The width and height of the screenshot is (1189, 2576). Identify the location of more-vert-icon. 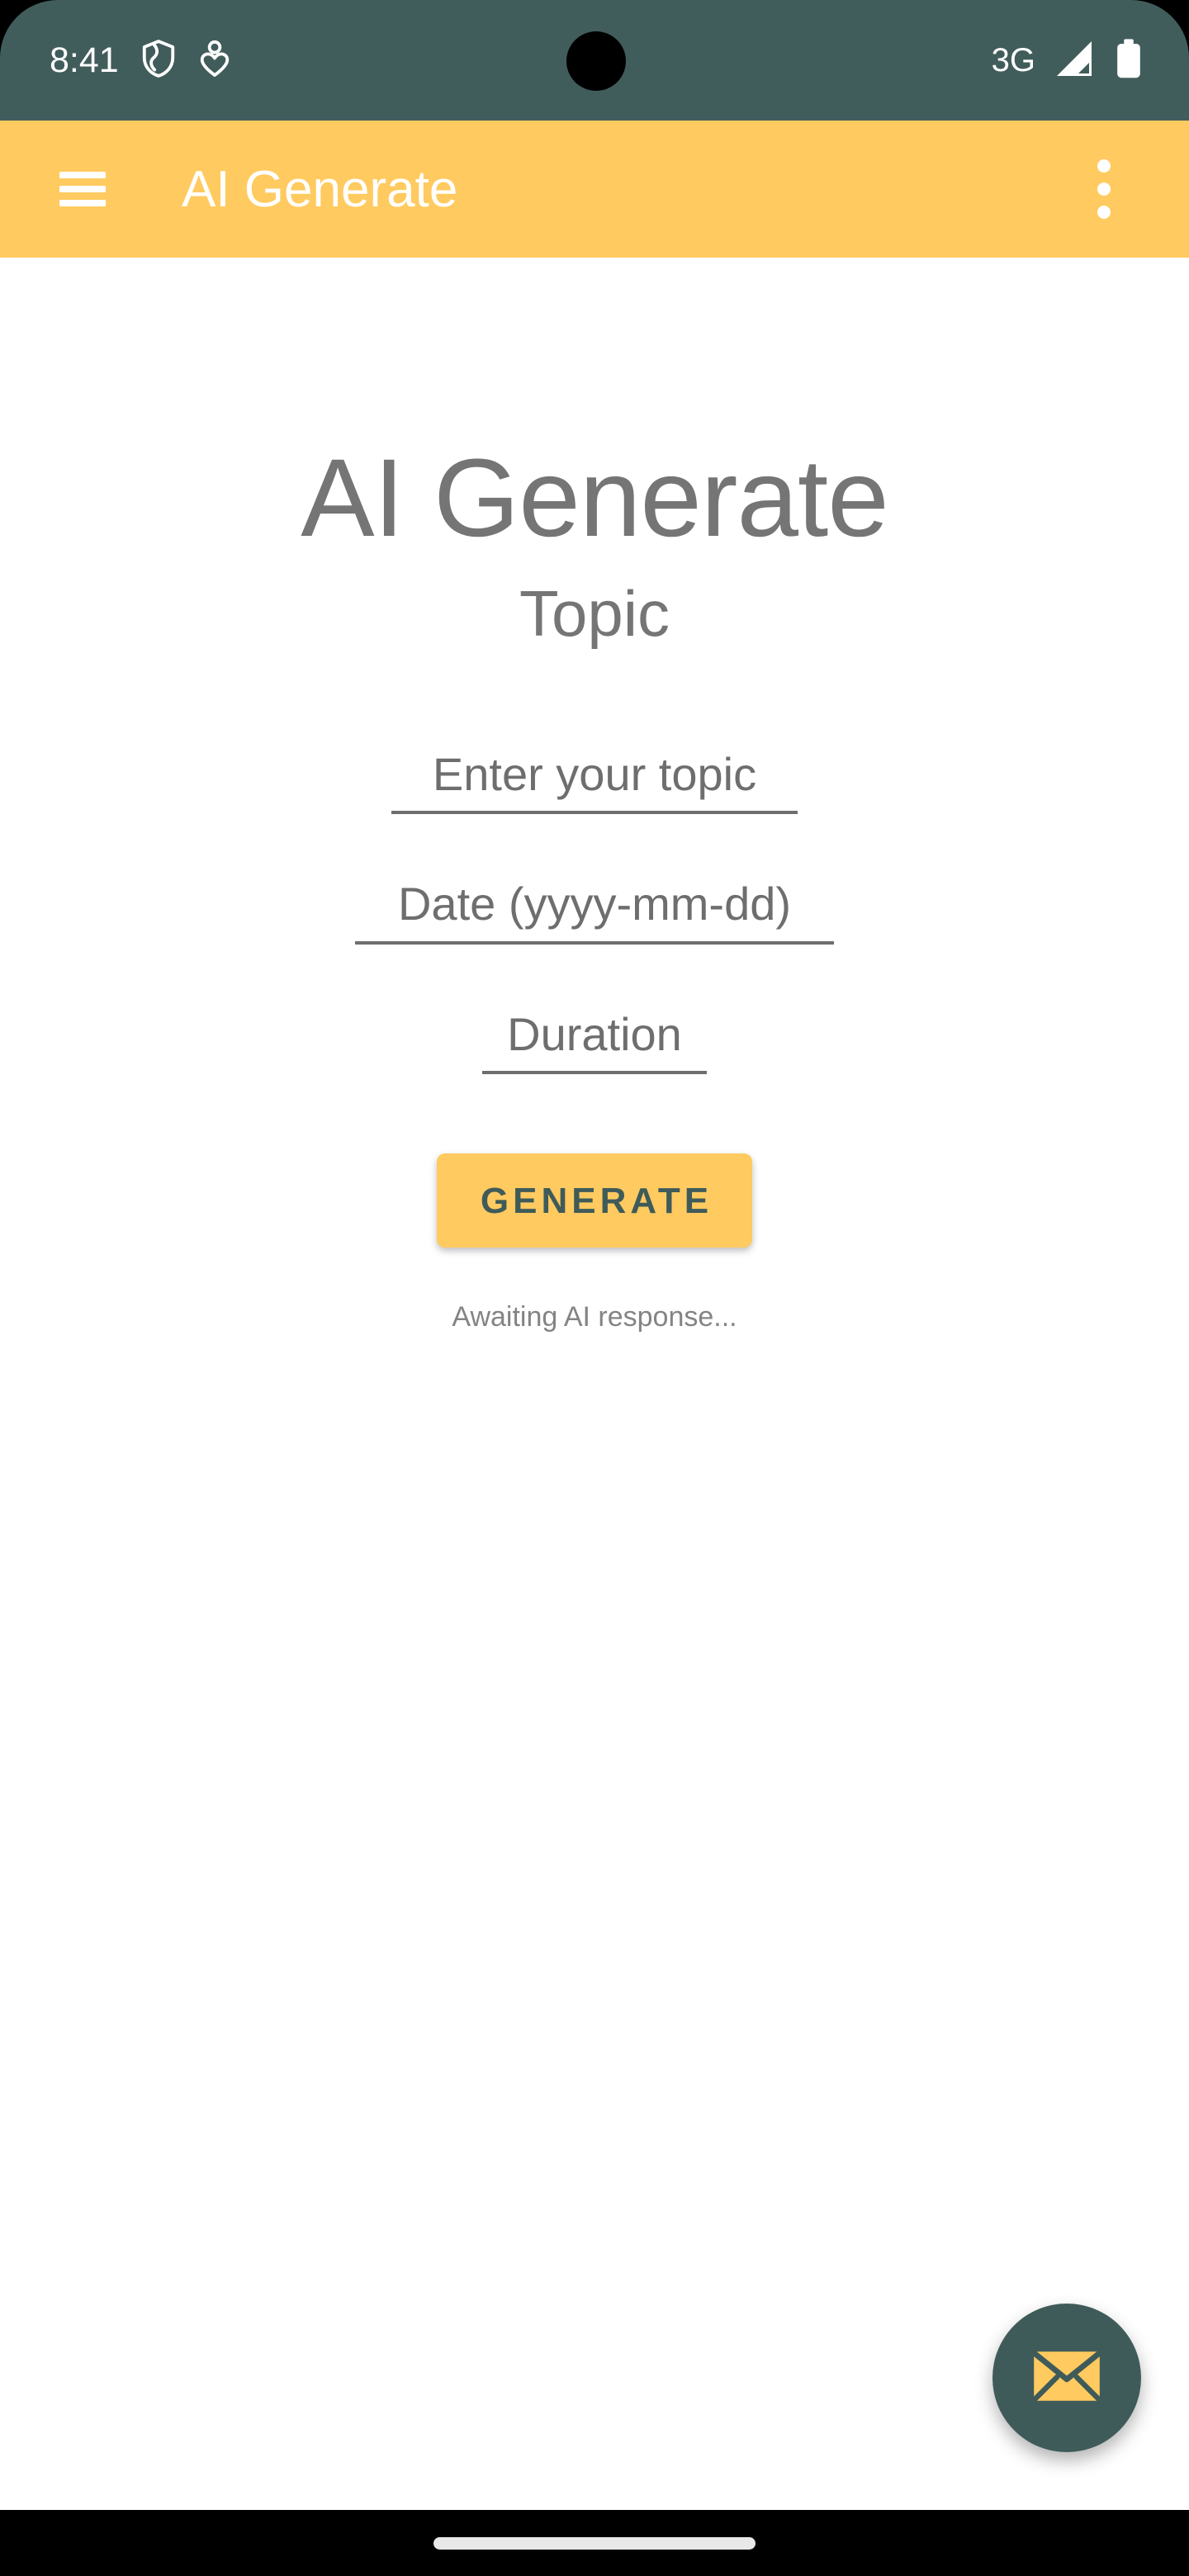
(1104, 189).